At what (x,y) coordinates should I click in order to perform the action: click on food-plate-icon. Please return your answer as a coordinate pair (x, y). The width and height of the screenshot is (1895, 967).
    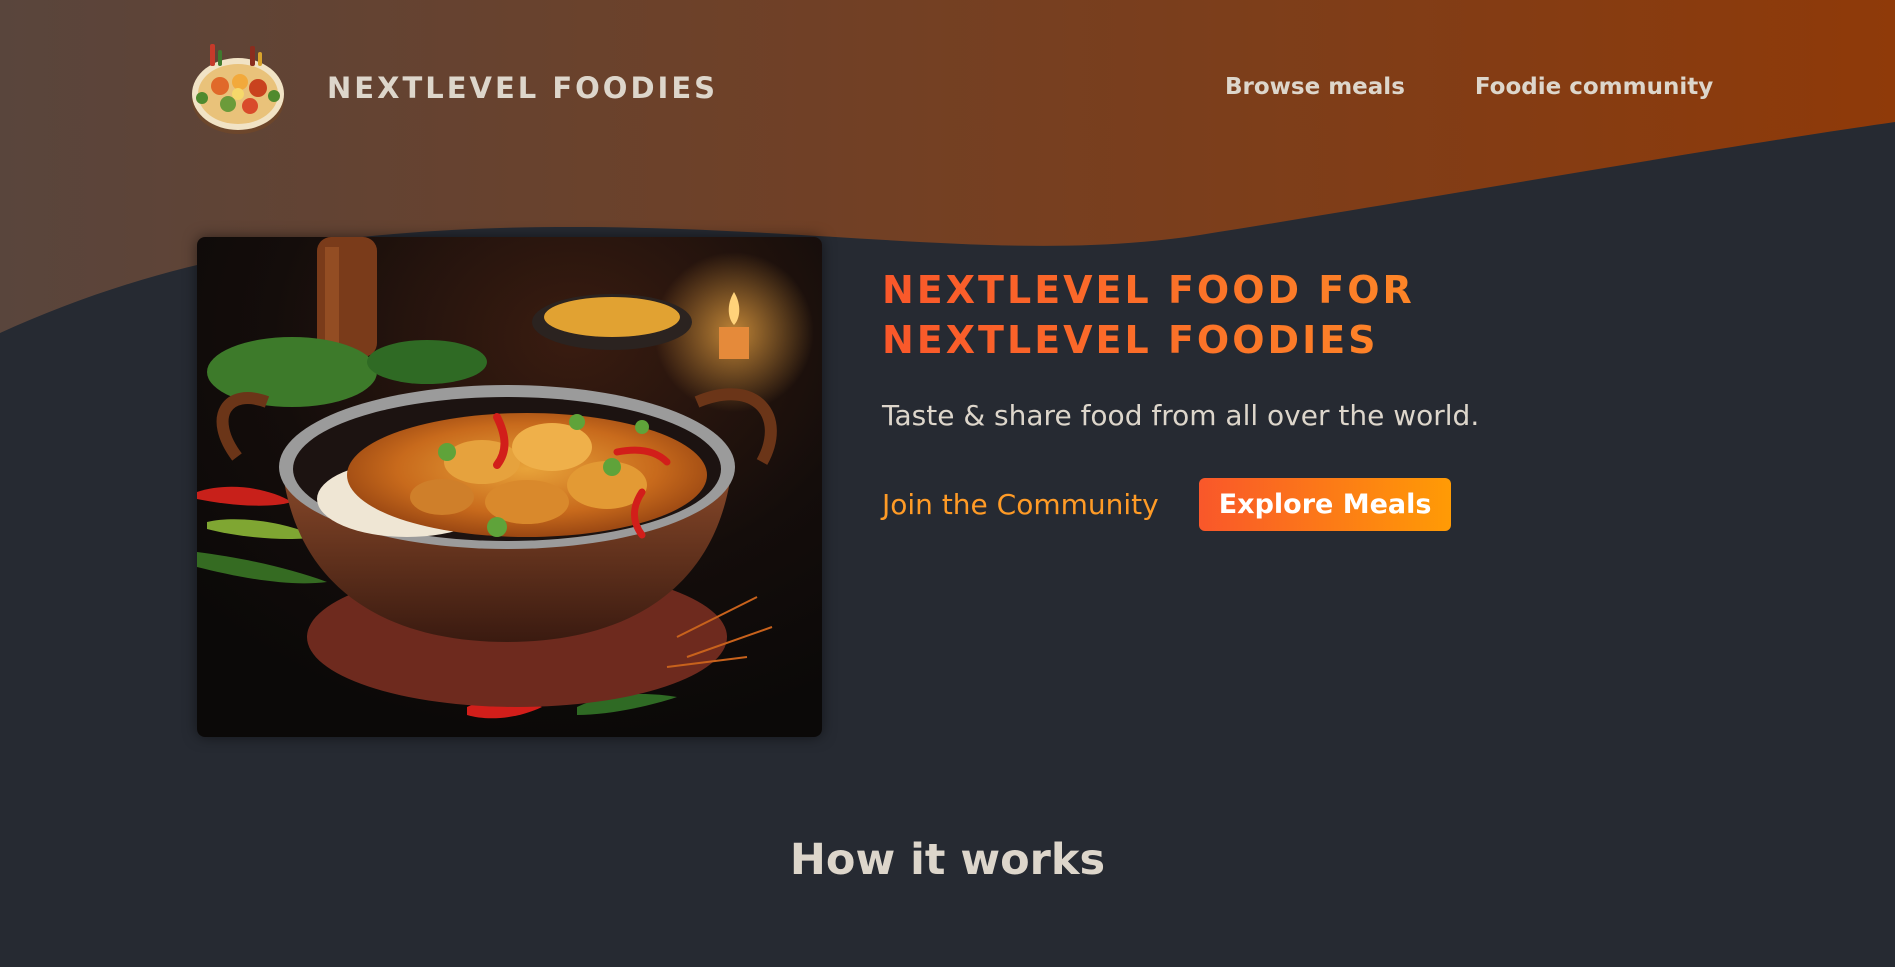
    Looking at the image, I should click on (238, 89).